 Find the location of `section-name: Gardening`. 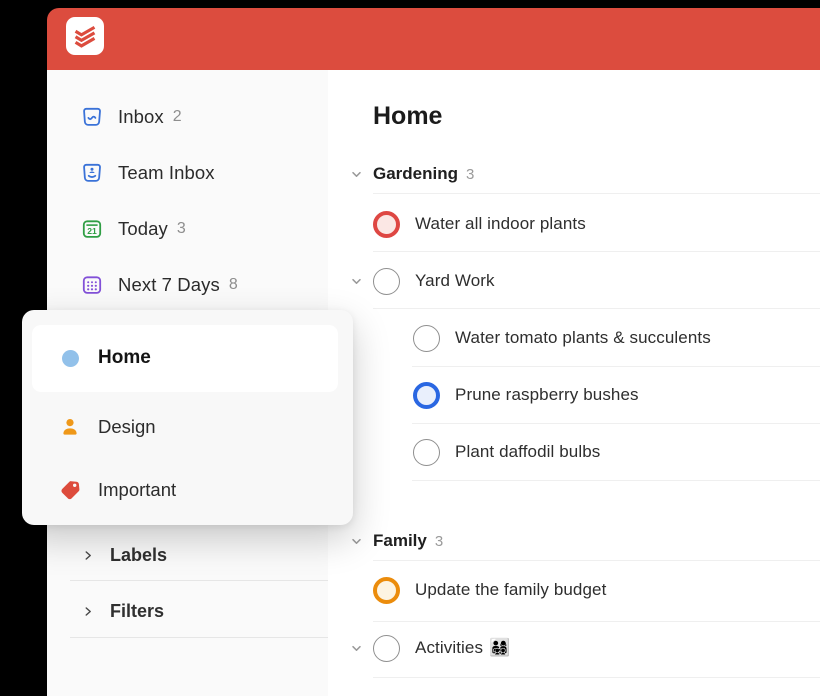

section-name: Gardening is located at coordinates (416, 173).